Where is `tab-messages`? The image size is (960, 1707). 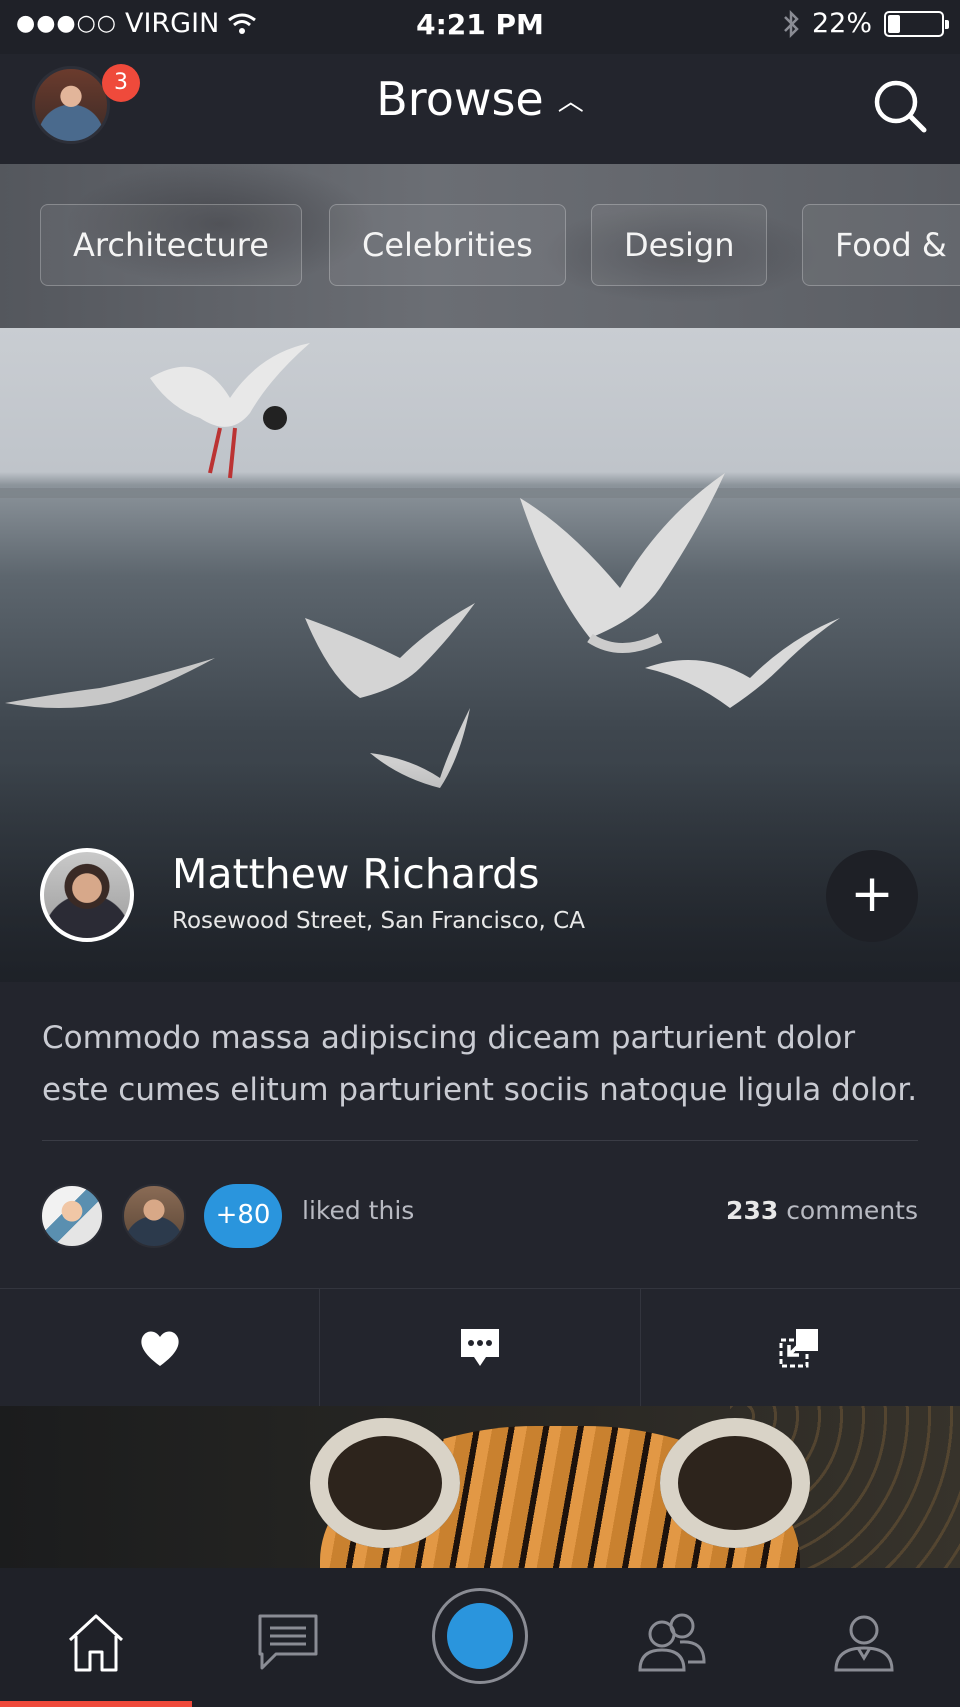
tab-messages is located at coordinates (288, 1642).